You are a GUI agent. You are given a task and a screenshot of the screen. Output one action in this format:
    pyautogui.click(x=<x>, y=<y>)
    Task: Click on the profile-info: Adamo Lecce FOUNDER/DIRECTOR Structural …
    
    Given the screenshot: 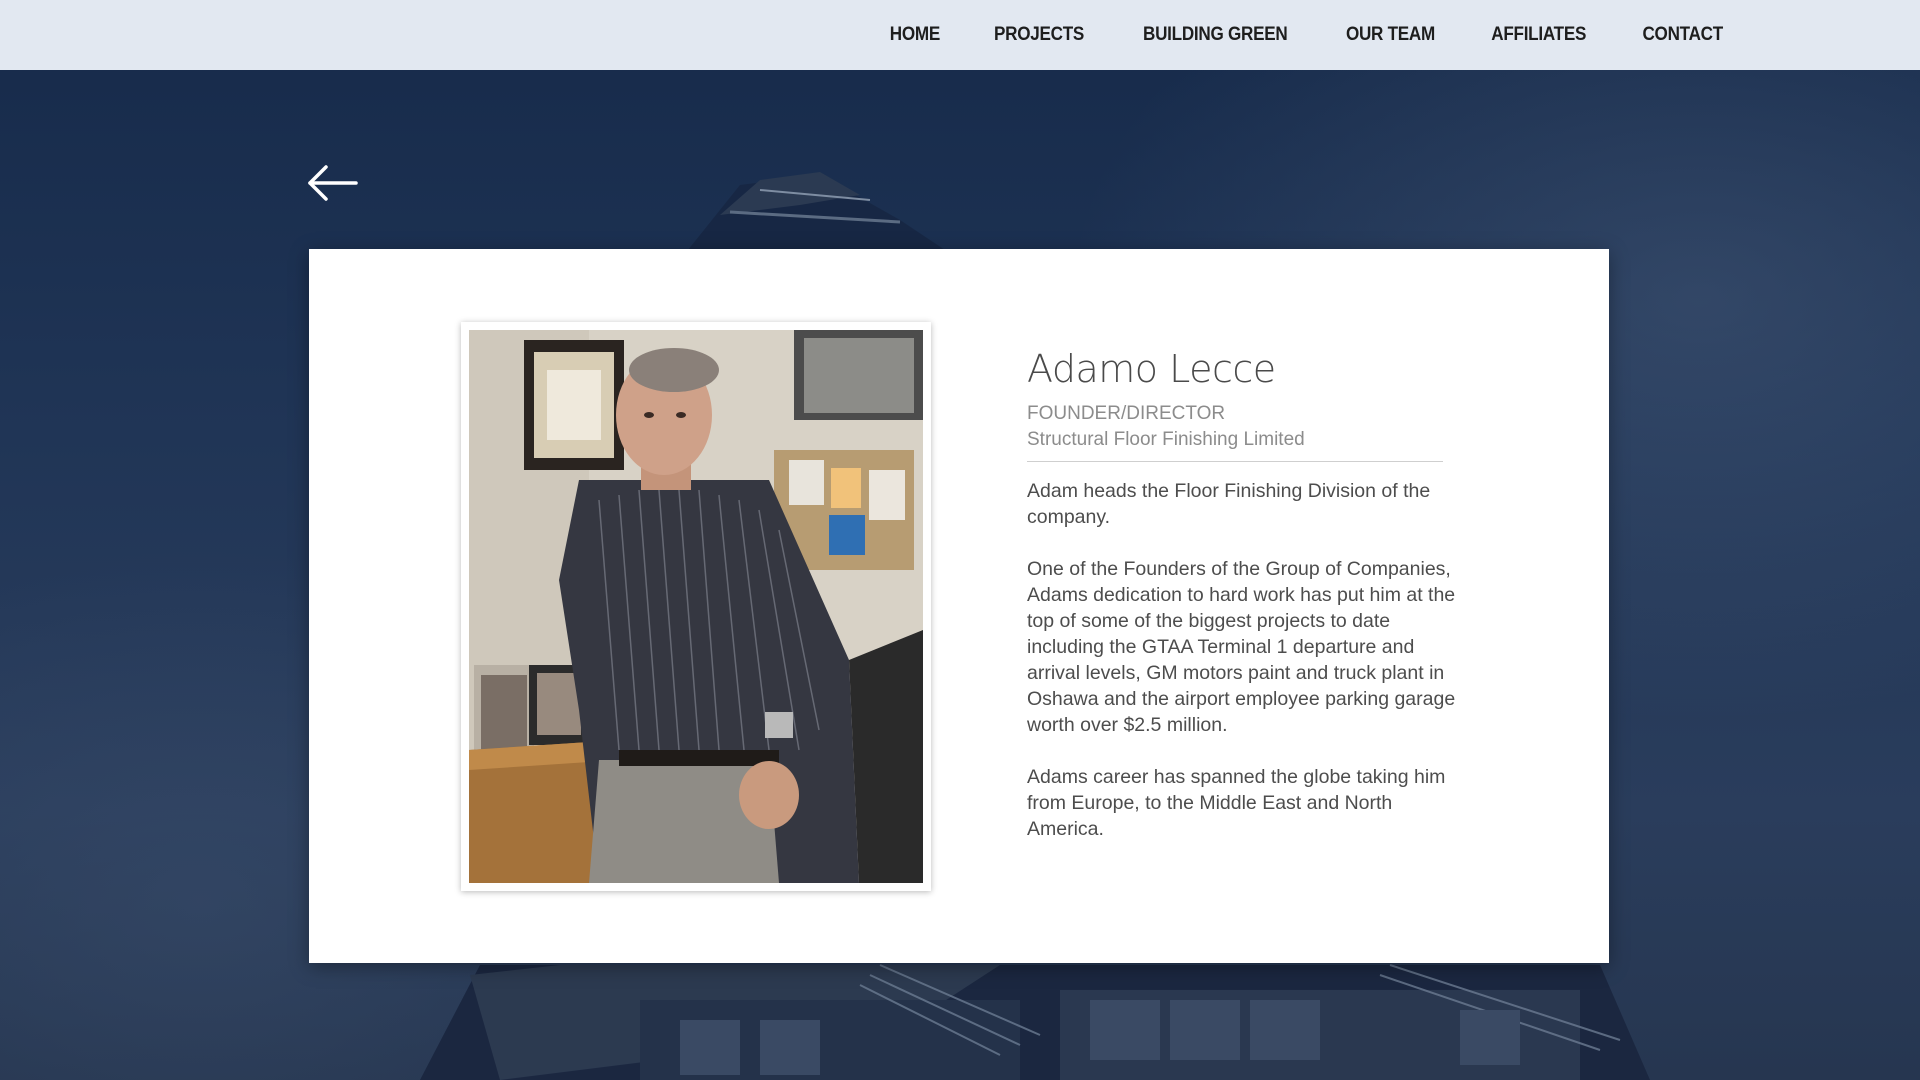 What is the action you would take?
    pyautogui.click(x=1247, y=607)
    